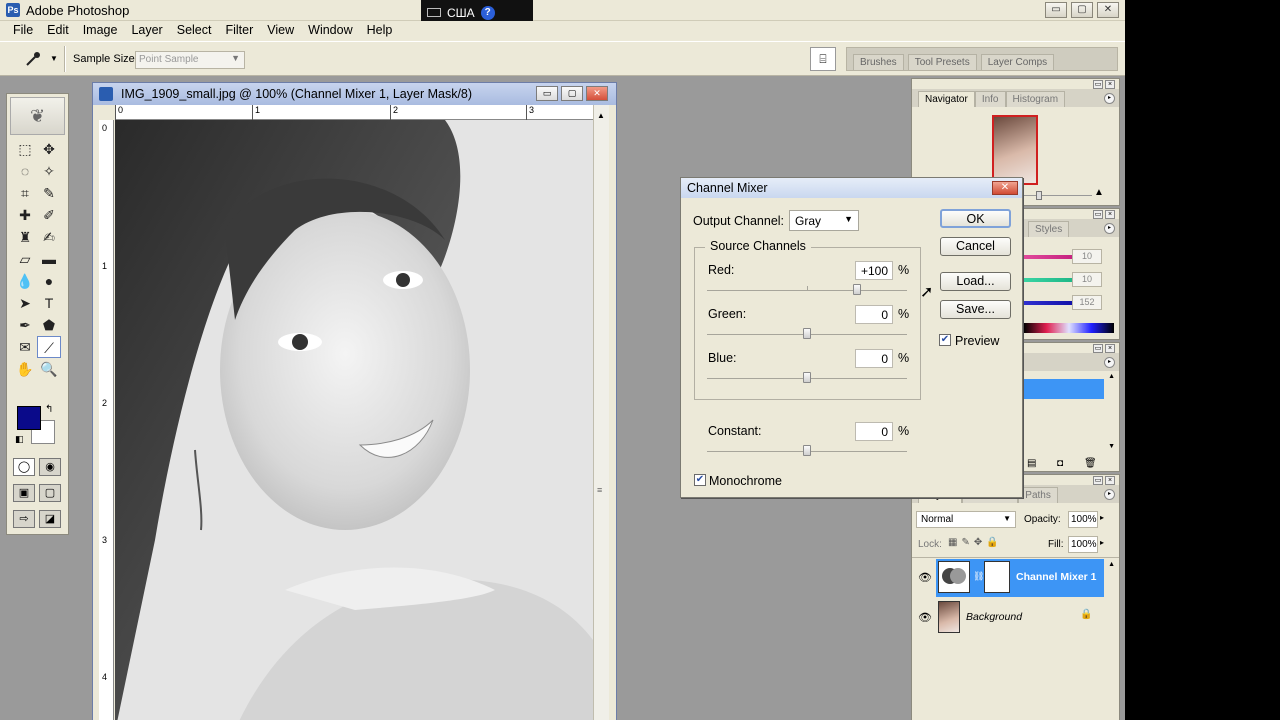 Image resolution: width=1280 pixels, height=720 pixels. What do you see at coordinates (25, 281) in the screenshot?
I see `blur-tool-icon: 💧` at bounding box center [25, 281].